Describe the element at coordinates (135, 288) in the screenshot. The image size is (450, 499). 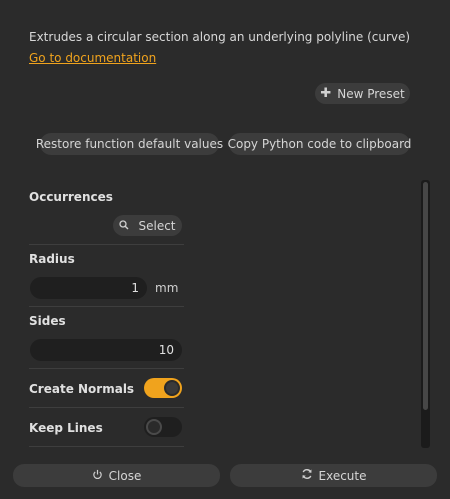
I see `radius-value: 1` at that location.